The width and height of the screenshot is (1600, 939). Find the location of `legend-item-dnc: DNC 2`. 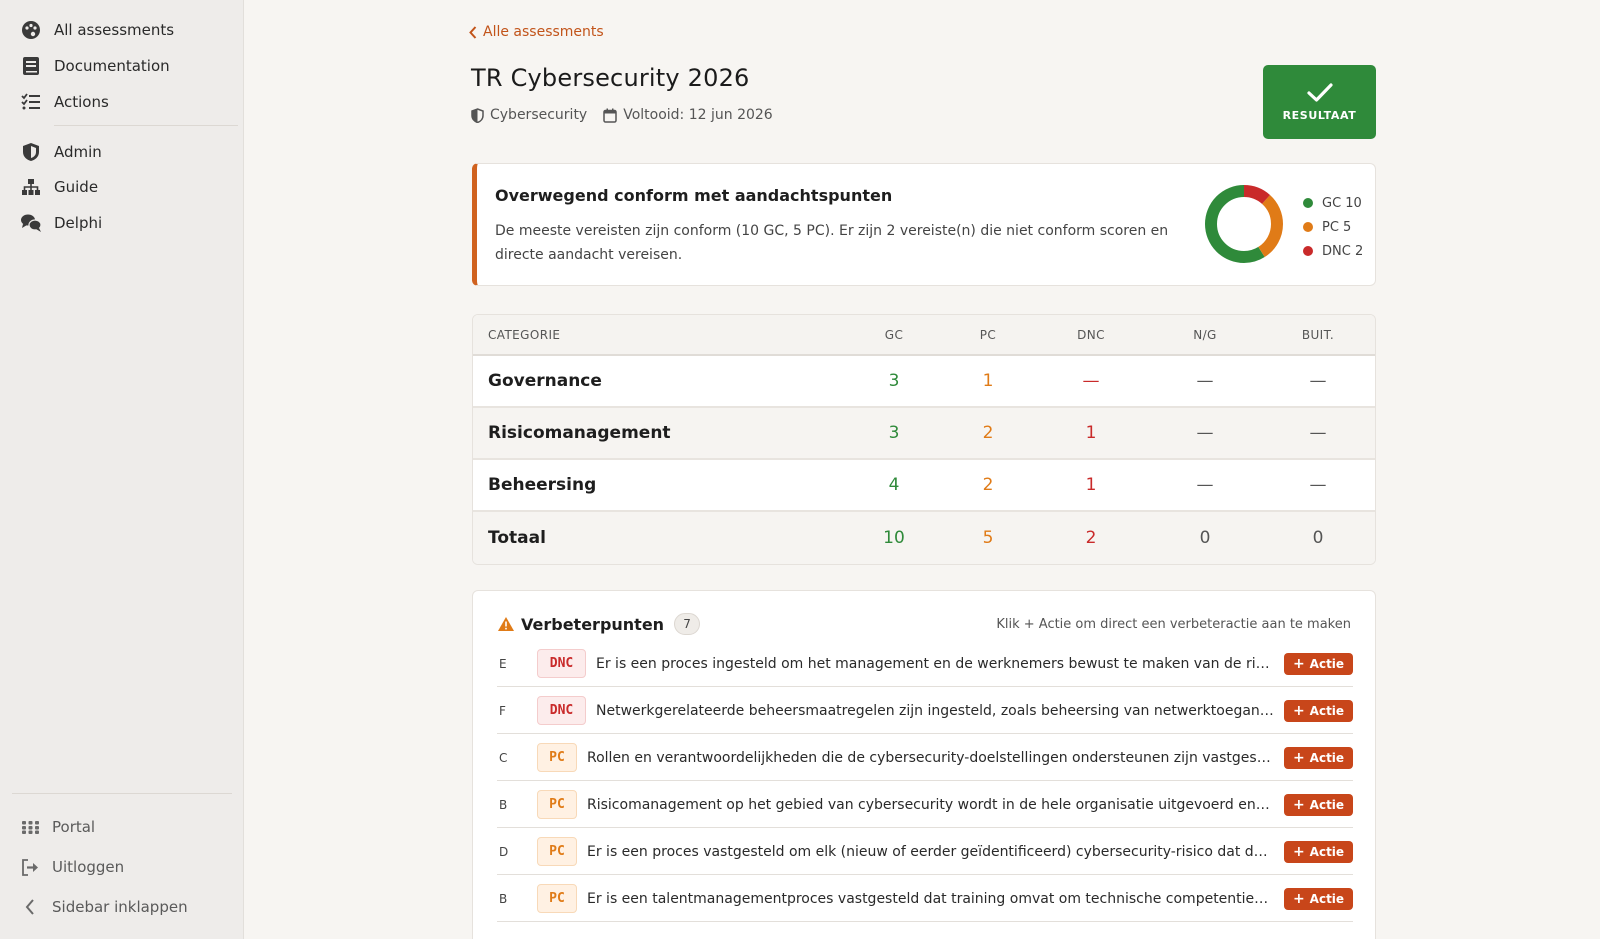

legend-item-dnc: DNC 2 is located at coordinates (1333, 251).